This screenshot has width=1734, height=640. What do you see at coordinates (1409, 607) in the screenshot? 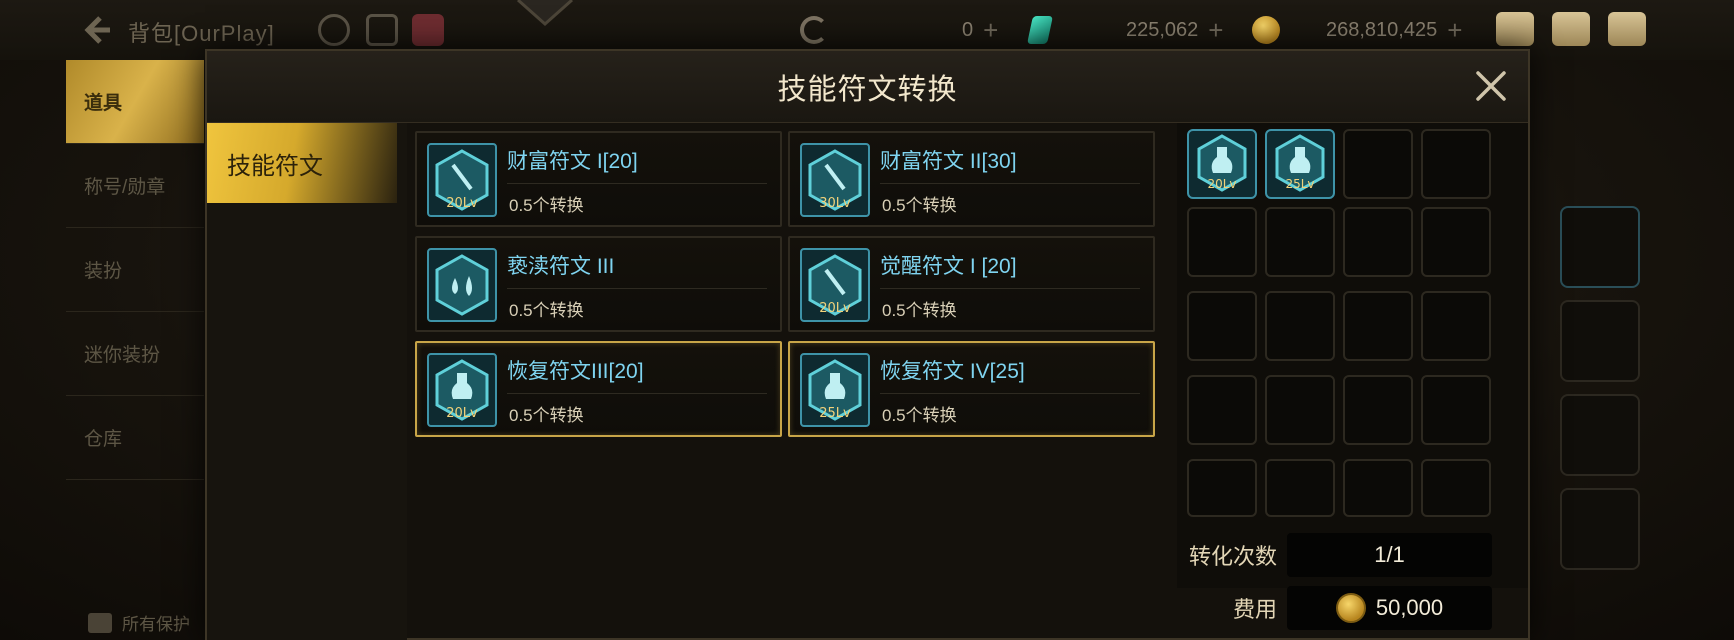
I see `fee-amount: 50,000` at bounding box center [1409, 607].